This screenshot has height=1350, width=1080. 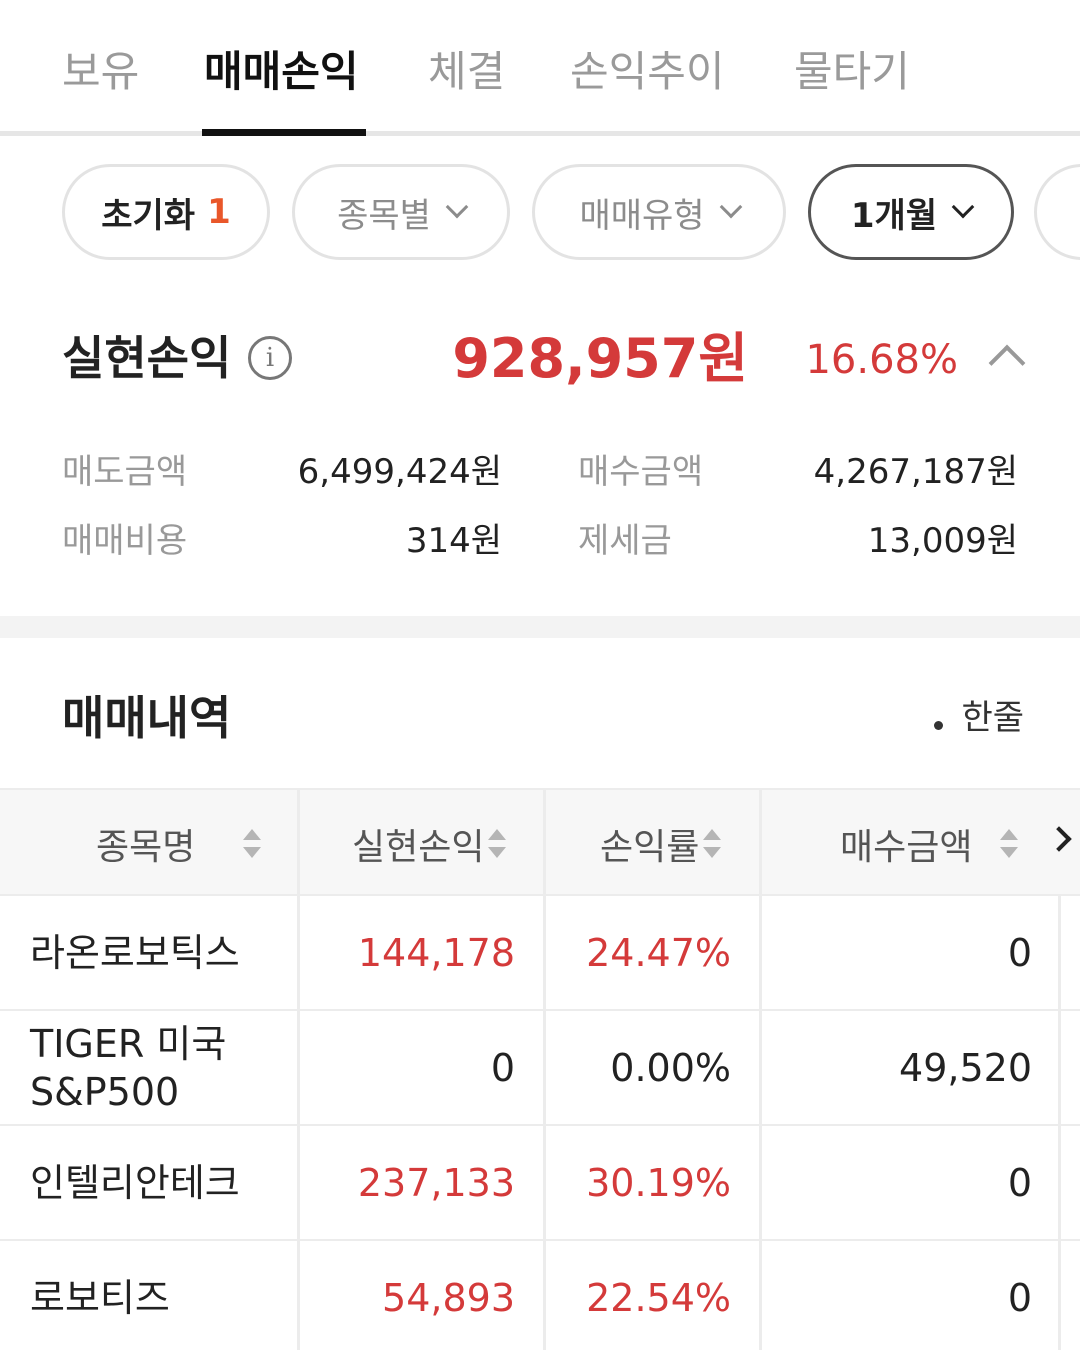 I want to click on realized-pnl-rate: 16.68%, so click(x=881, y=360).